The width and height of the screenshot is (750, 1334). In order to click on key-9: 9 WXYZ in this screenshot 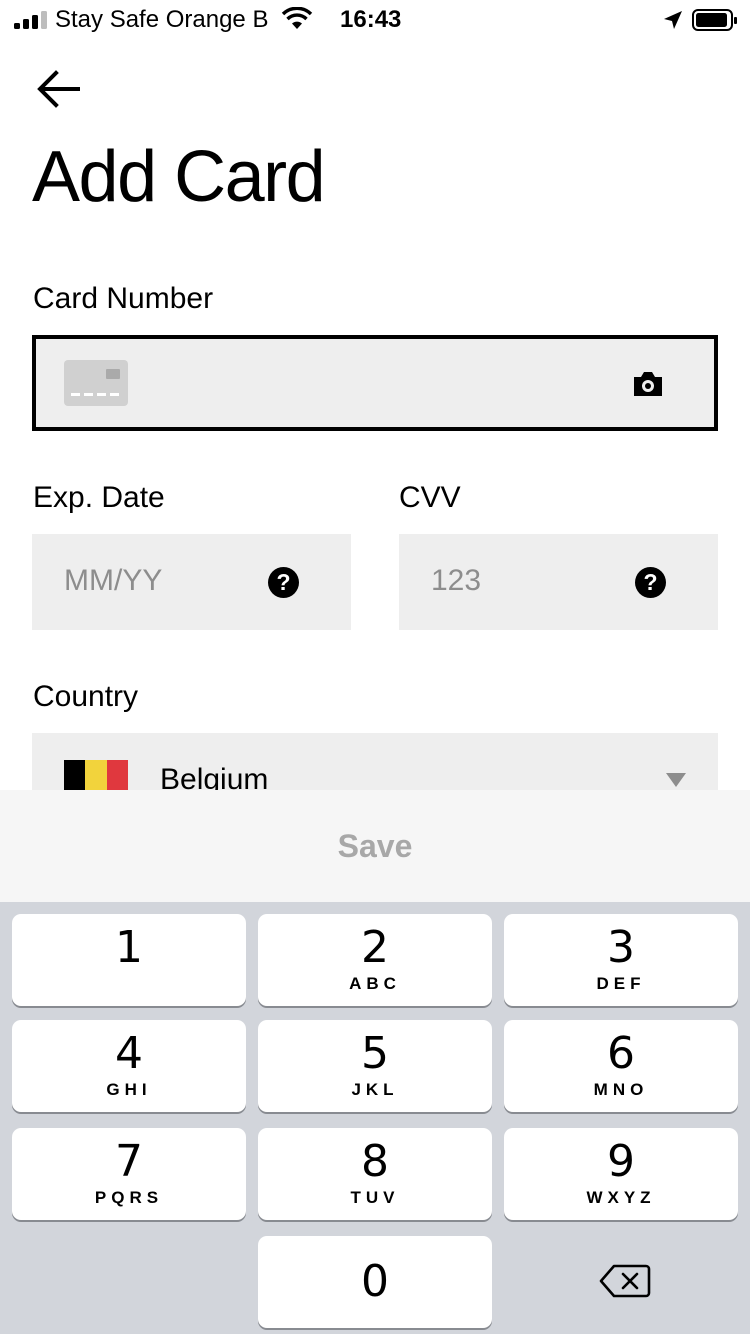, I will do `click(621, 1174)`.